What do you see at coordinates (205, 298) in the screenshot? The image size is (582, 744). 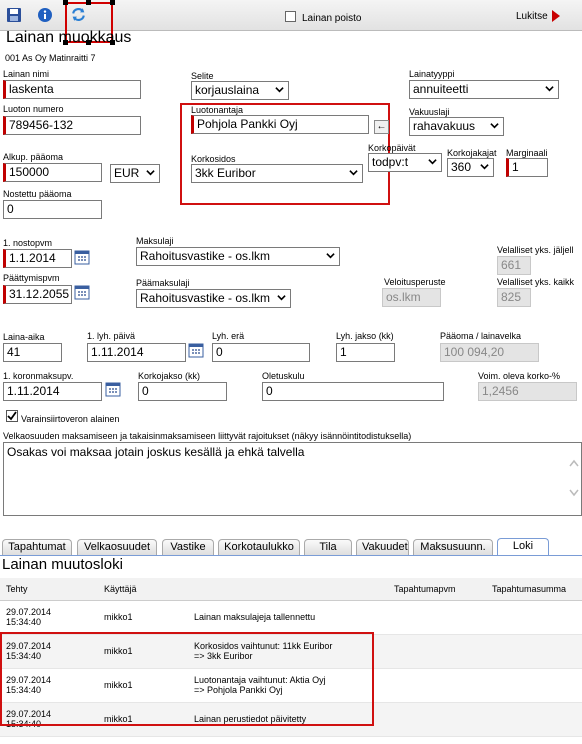 I see `paamaksulaji-value: Rahoitusvastike - os.lkm` at bounding box center [205, 298].